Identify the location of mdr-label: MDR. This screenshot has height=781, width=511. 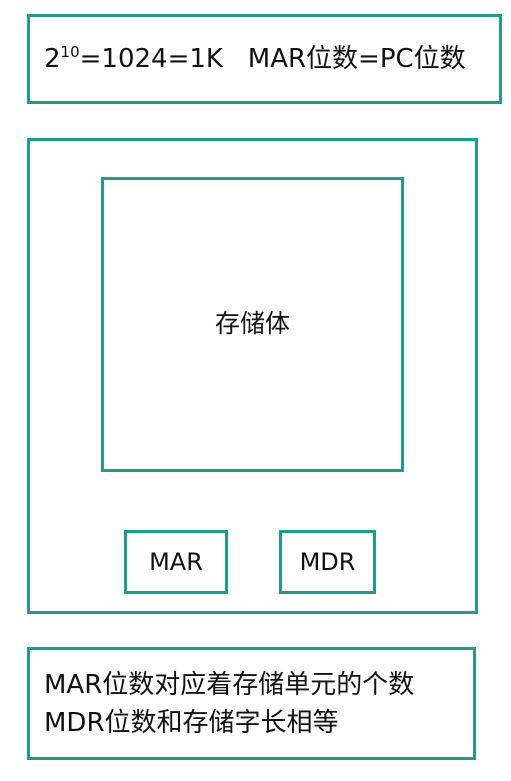
(327, 562).